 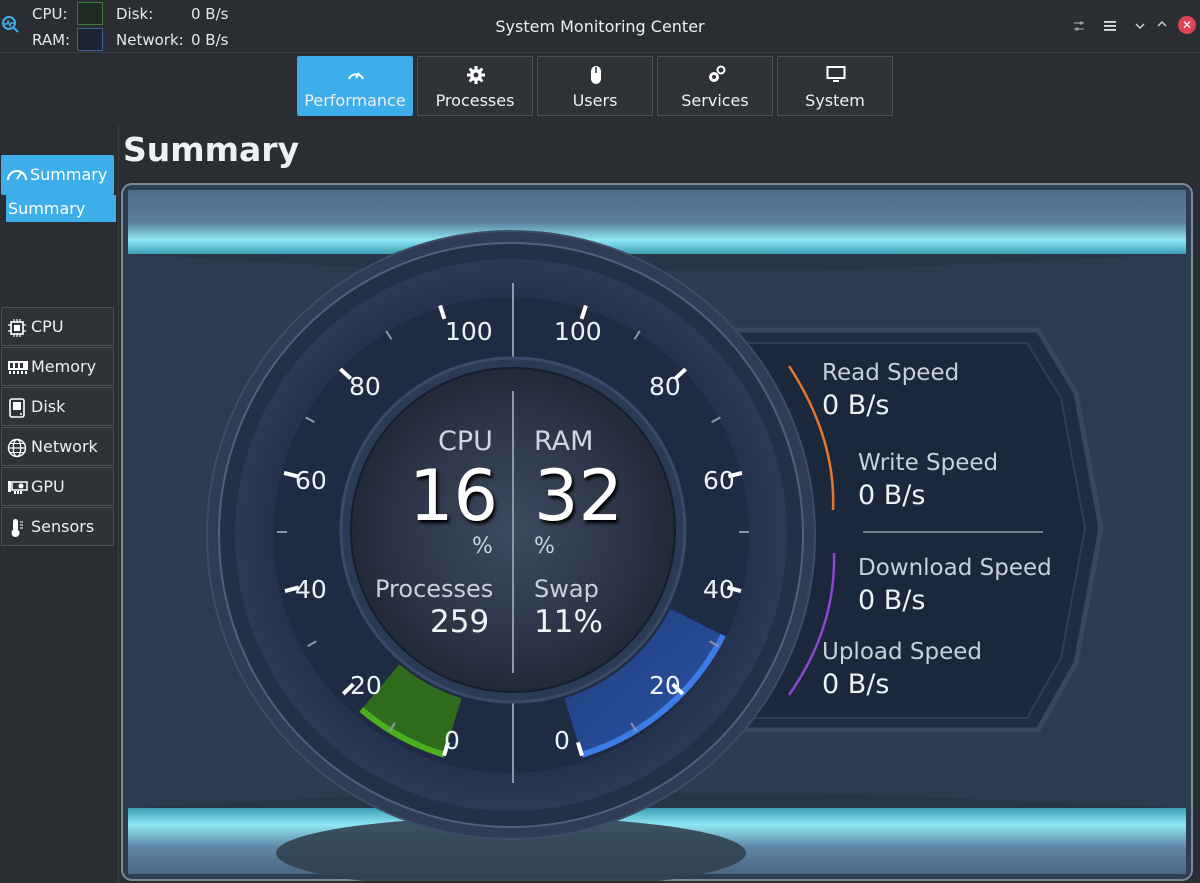 What do you see at coordinates (452, 740) in the screenshot?
I see `left-scale-label-0: 0` at bounding box center [452, 740].